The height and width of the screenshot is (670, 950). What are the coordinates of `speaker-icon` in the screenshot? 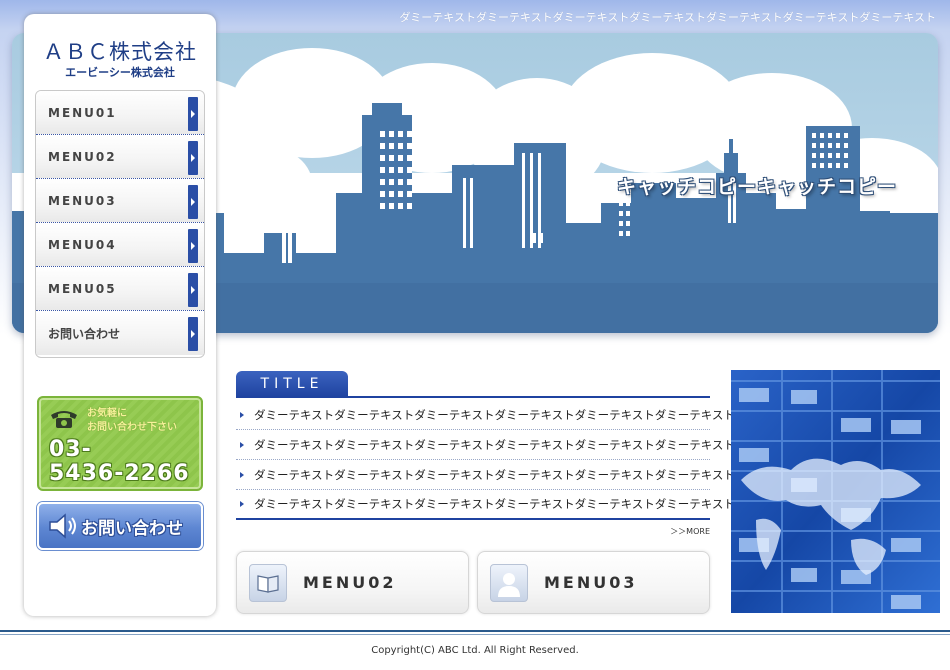 It's located at (62, 526).